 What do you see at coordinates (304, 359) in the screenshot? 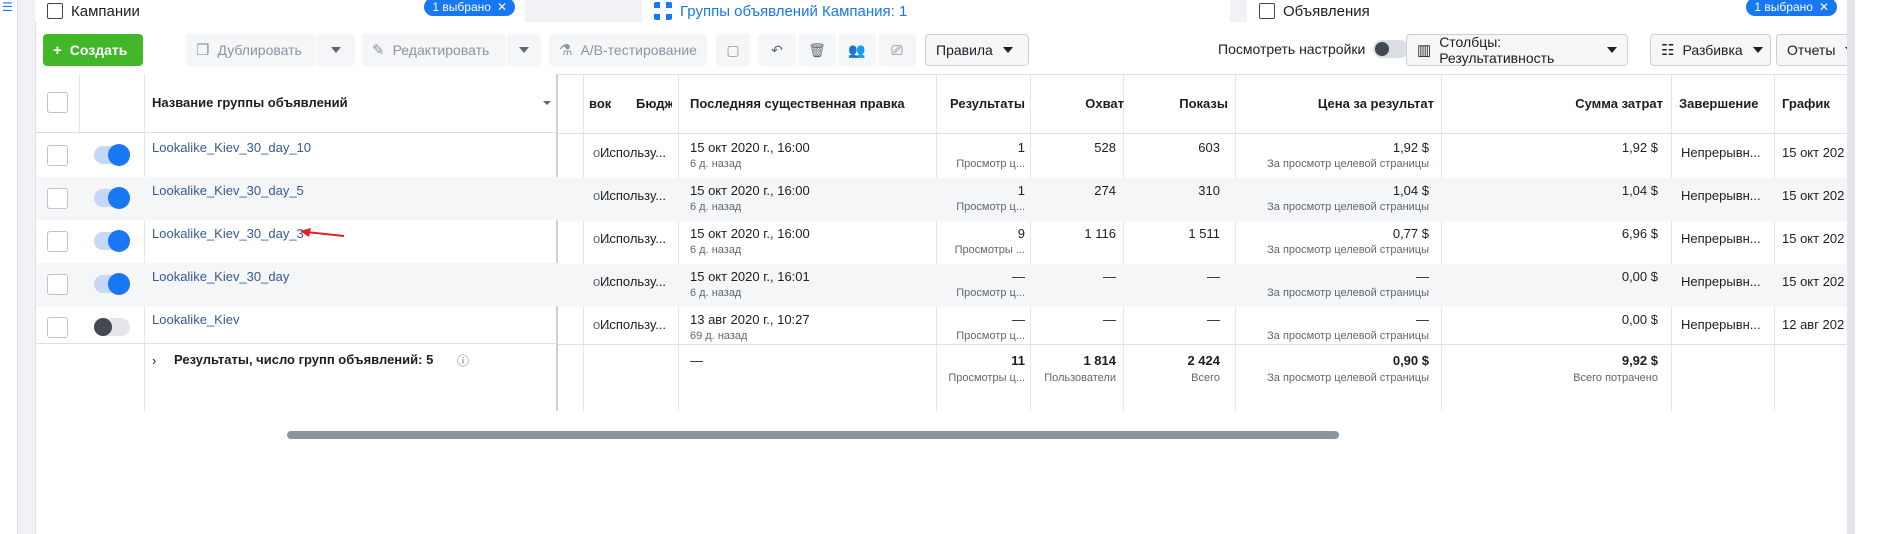
I see `summary-label: Результаты, число групп объявлений: 5` at bounding box center [304, 359].